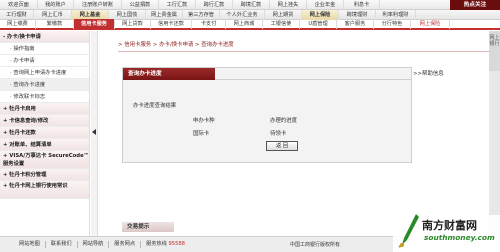 This screenshot has height=252, width=500. What do you see at coordinates (242, 14) in the screenshot?
I see `nav-personal-forex: 个人外汇业务` at bounding box center [242, 14].